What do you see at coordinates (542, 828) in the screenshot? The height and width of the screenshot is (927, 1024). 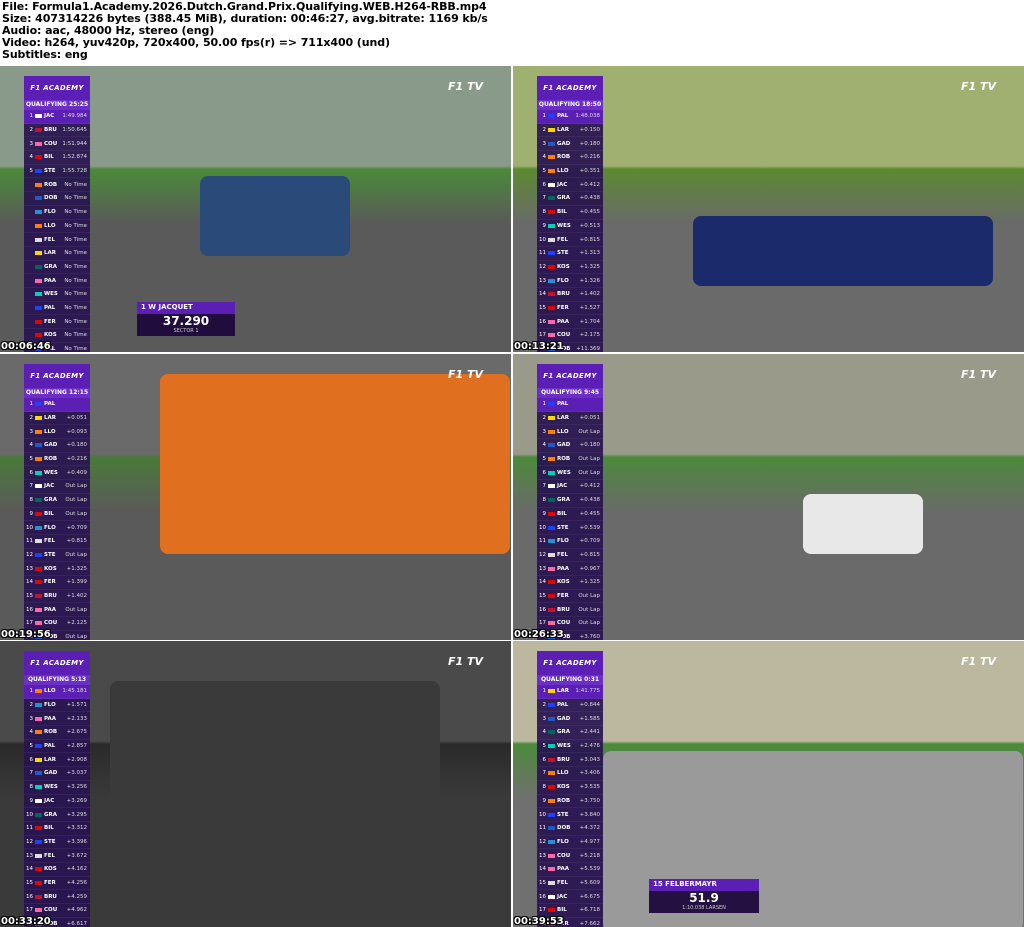 I see `position-number: 11` at bounding box center [542, 828].